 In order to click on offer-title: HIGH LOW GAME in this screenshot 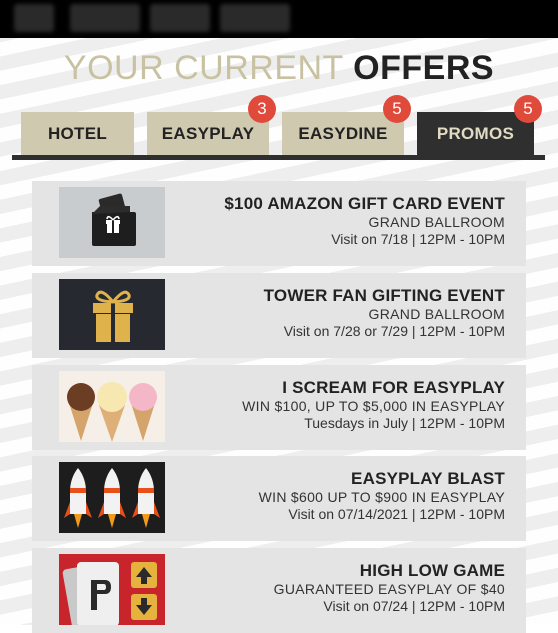, I will do `click(432, 570)`.